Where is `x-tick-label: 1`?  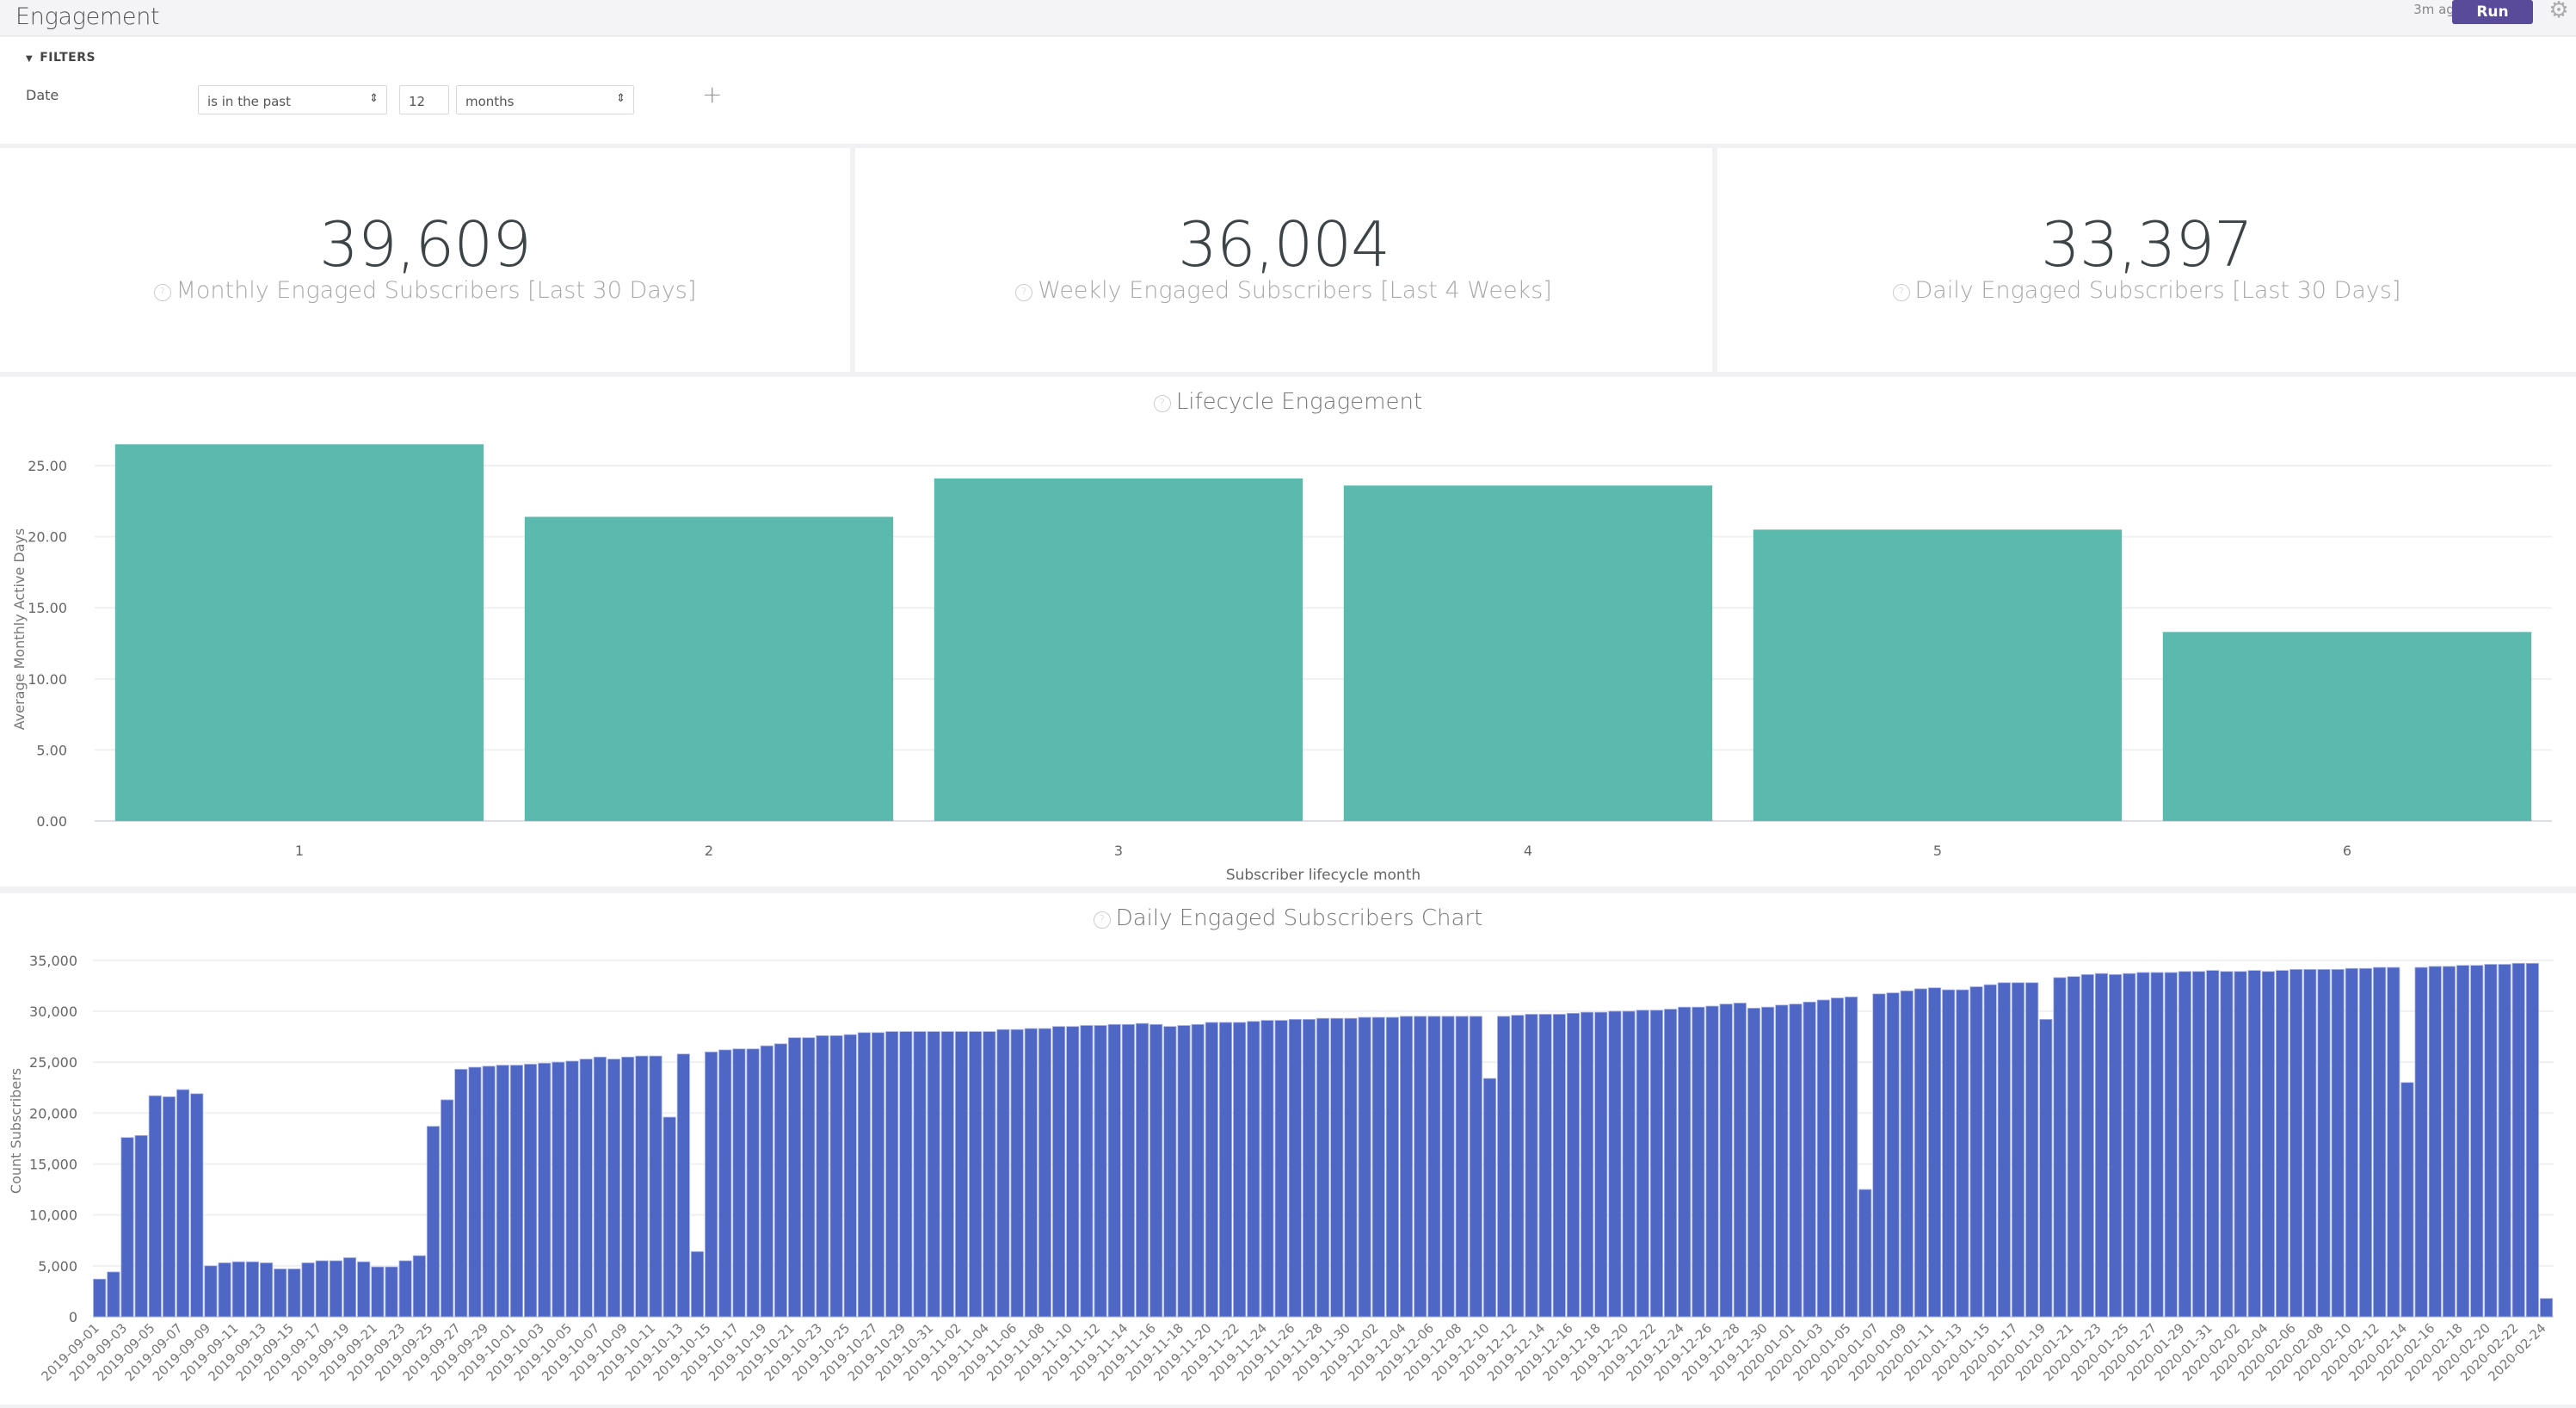
x-tick-label: 1 is located at coordinates (299, 851).